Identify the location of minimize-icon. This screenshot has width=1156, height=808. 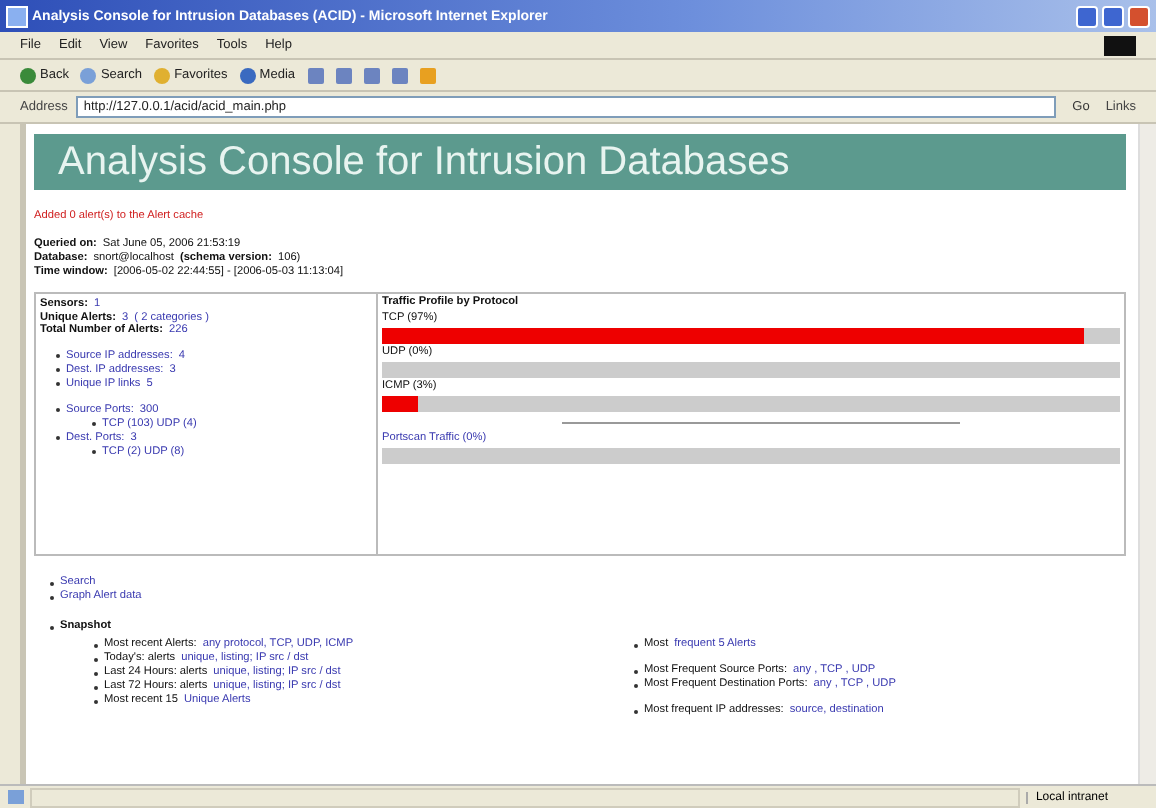
(1087, 16).